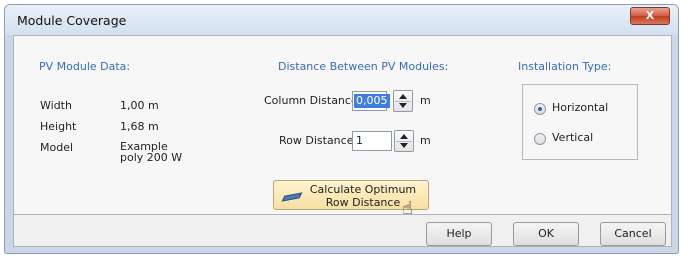 This screenshot has width=681, height=258. Describe the element at coordinates (139, 105) in the screenshot. I see `width-value: 1,00 m` at that location.